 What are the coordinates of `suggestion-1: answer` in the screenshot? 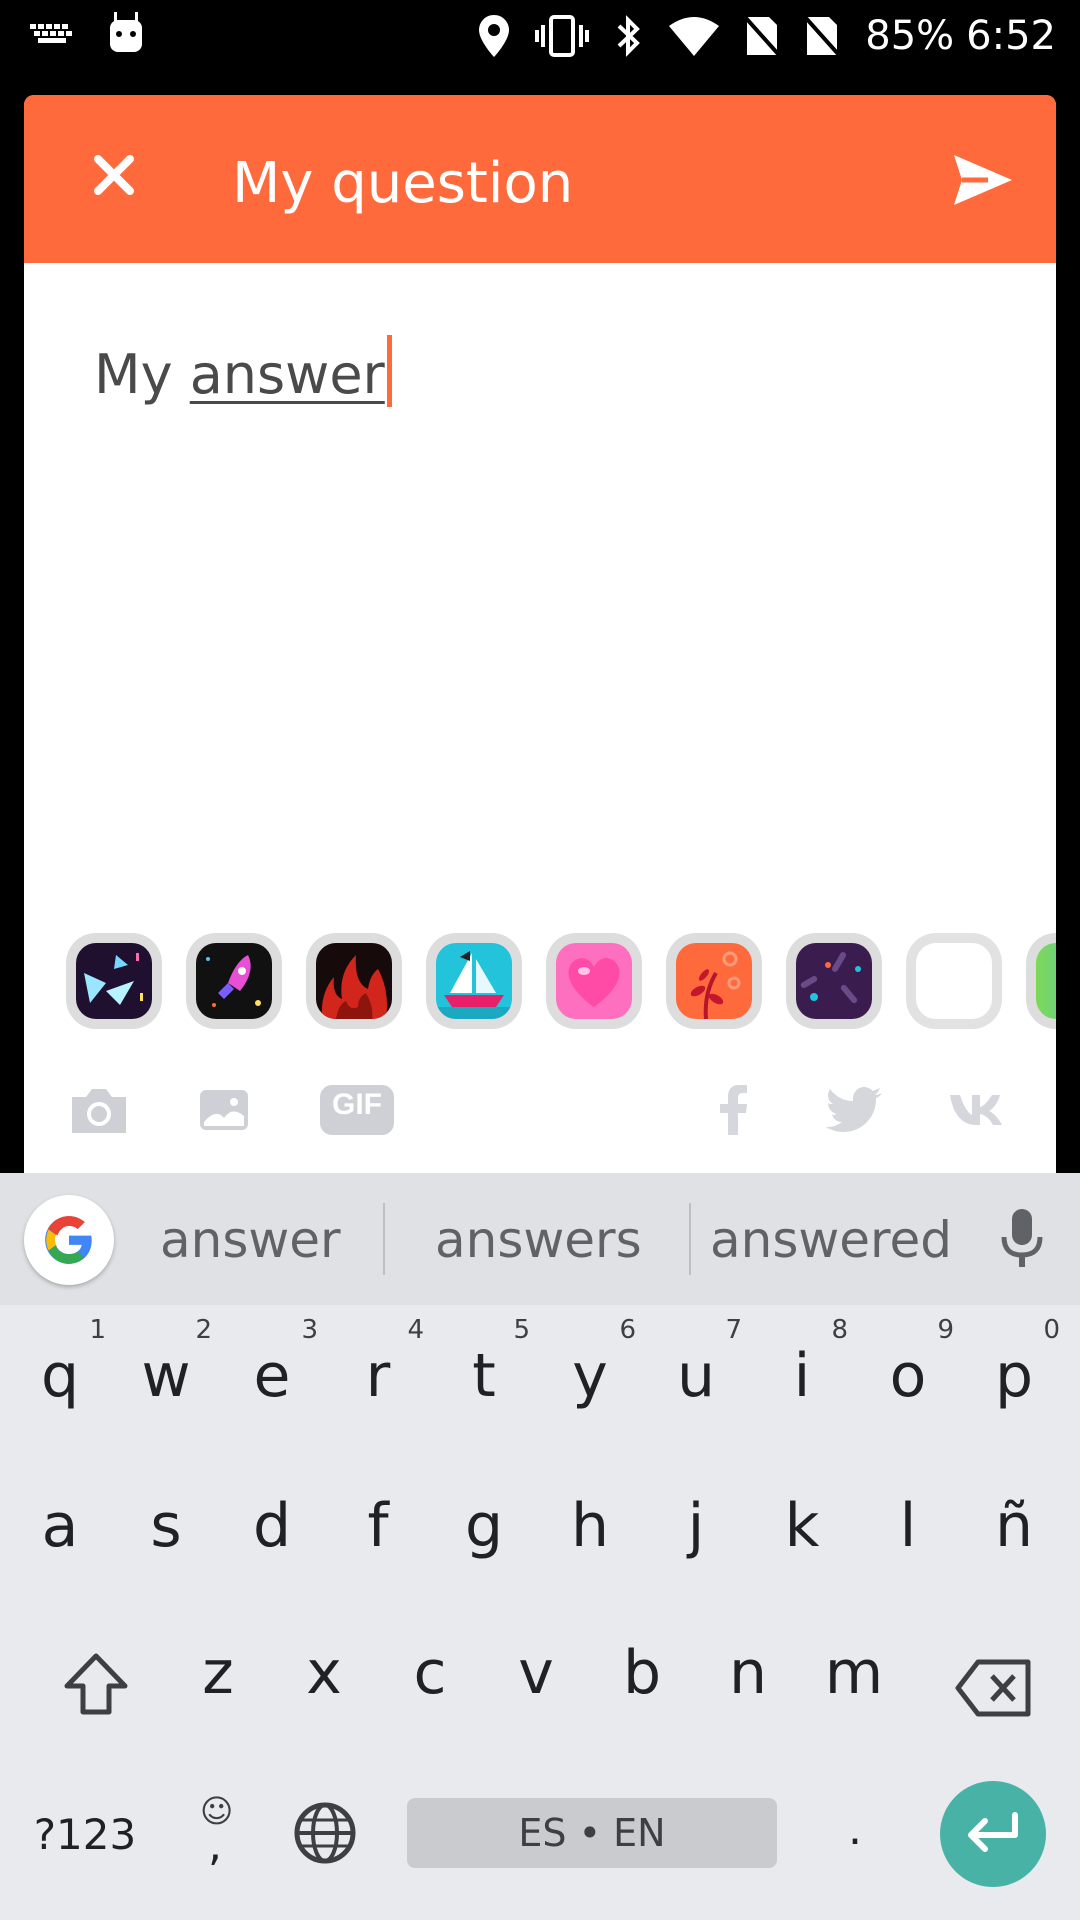 It's located at (250, 1240).